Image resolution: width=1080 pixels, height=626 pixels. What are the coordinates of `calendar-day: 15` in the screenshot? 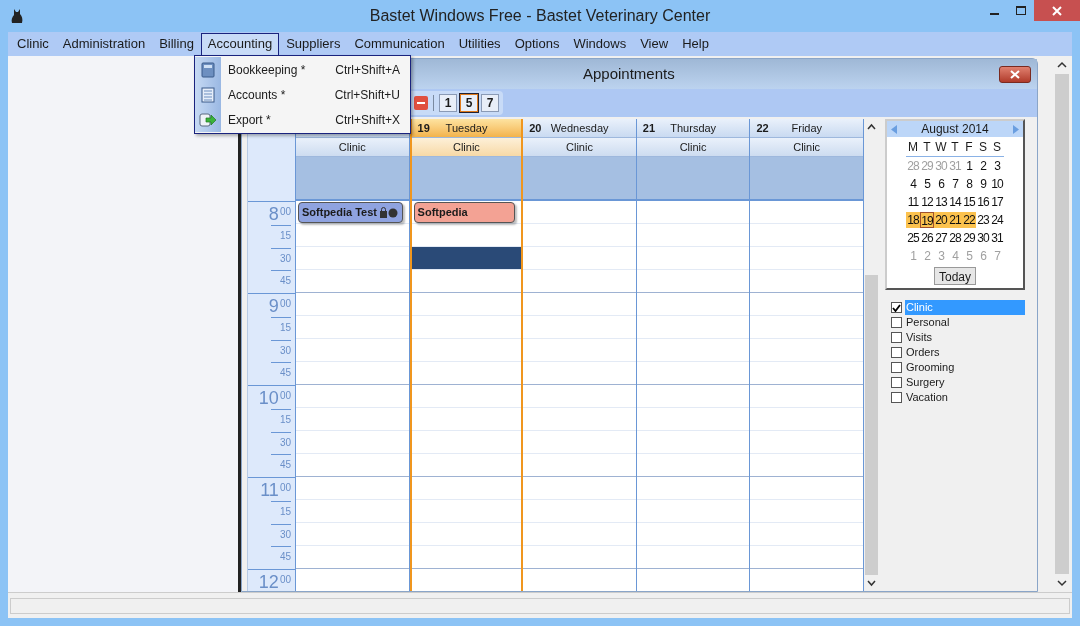 It's located at (968, 202).